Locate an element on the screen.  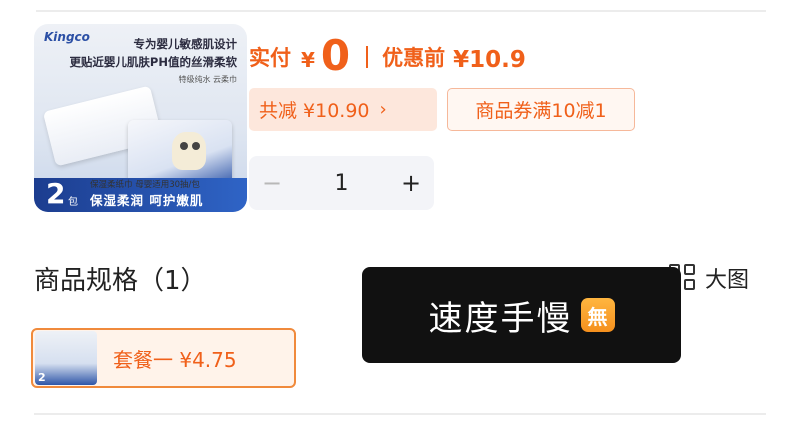
actual-price-label: 实付 is located at coordinates (270, 58).